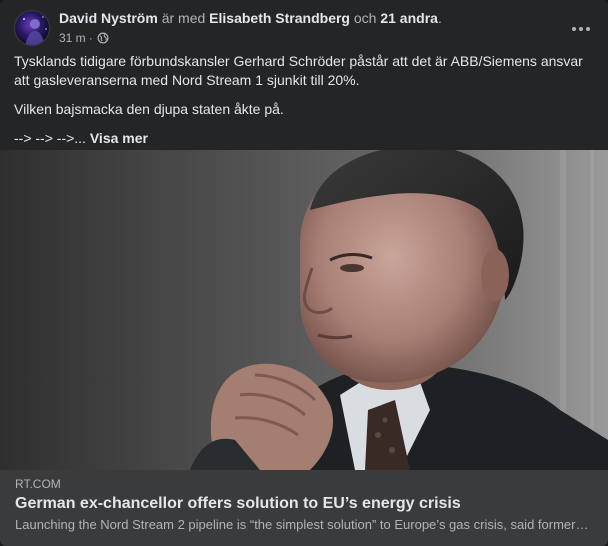 This screenshot has height=546, width=608. Describe the element at coordinates (38, 484) in the screenshot. I see `link-domain: RT.COM` at that location.